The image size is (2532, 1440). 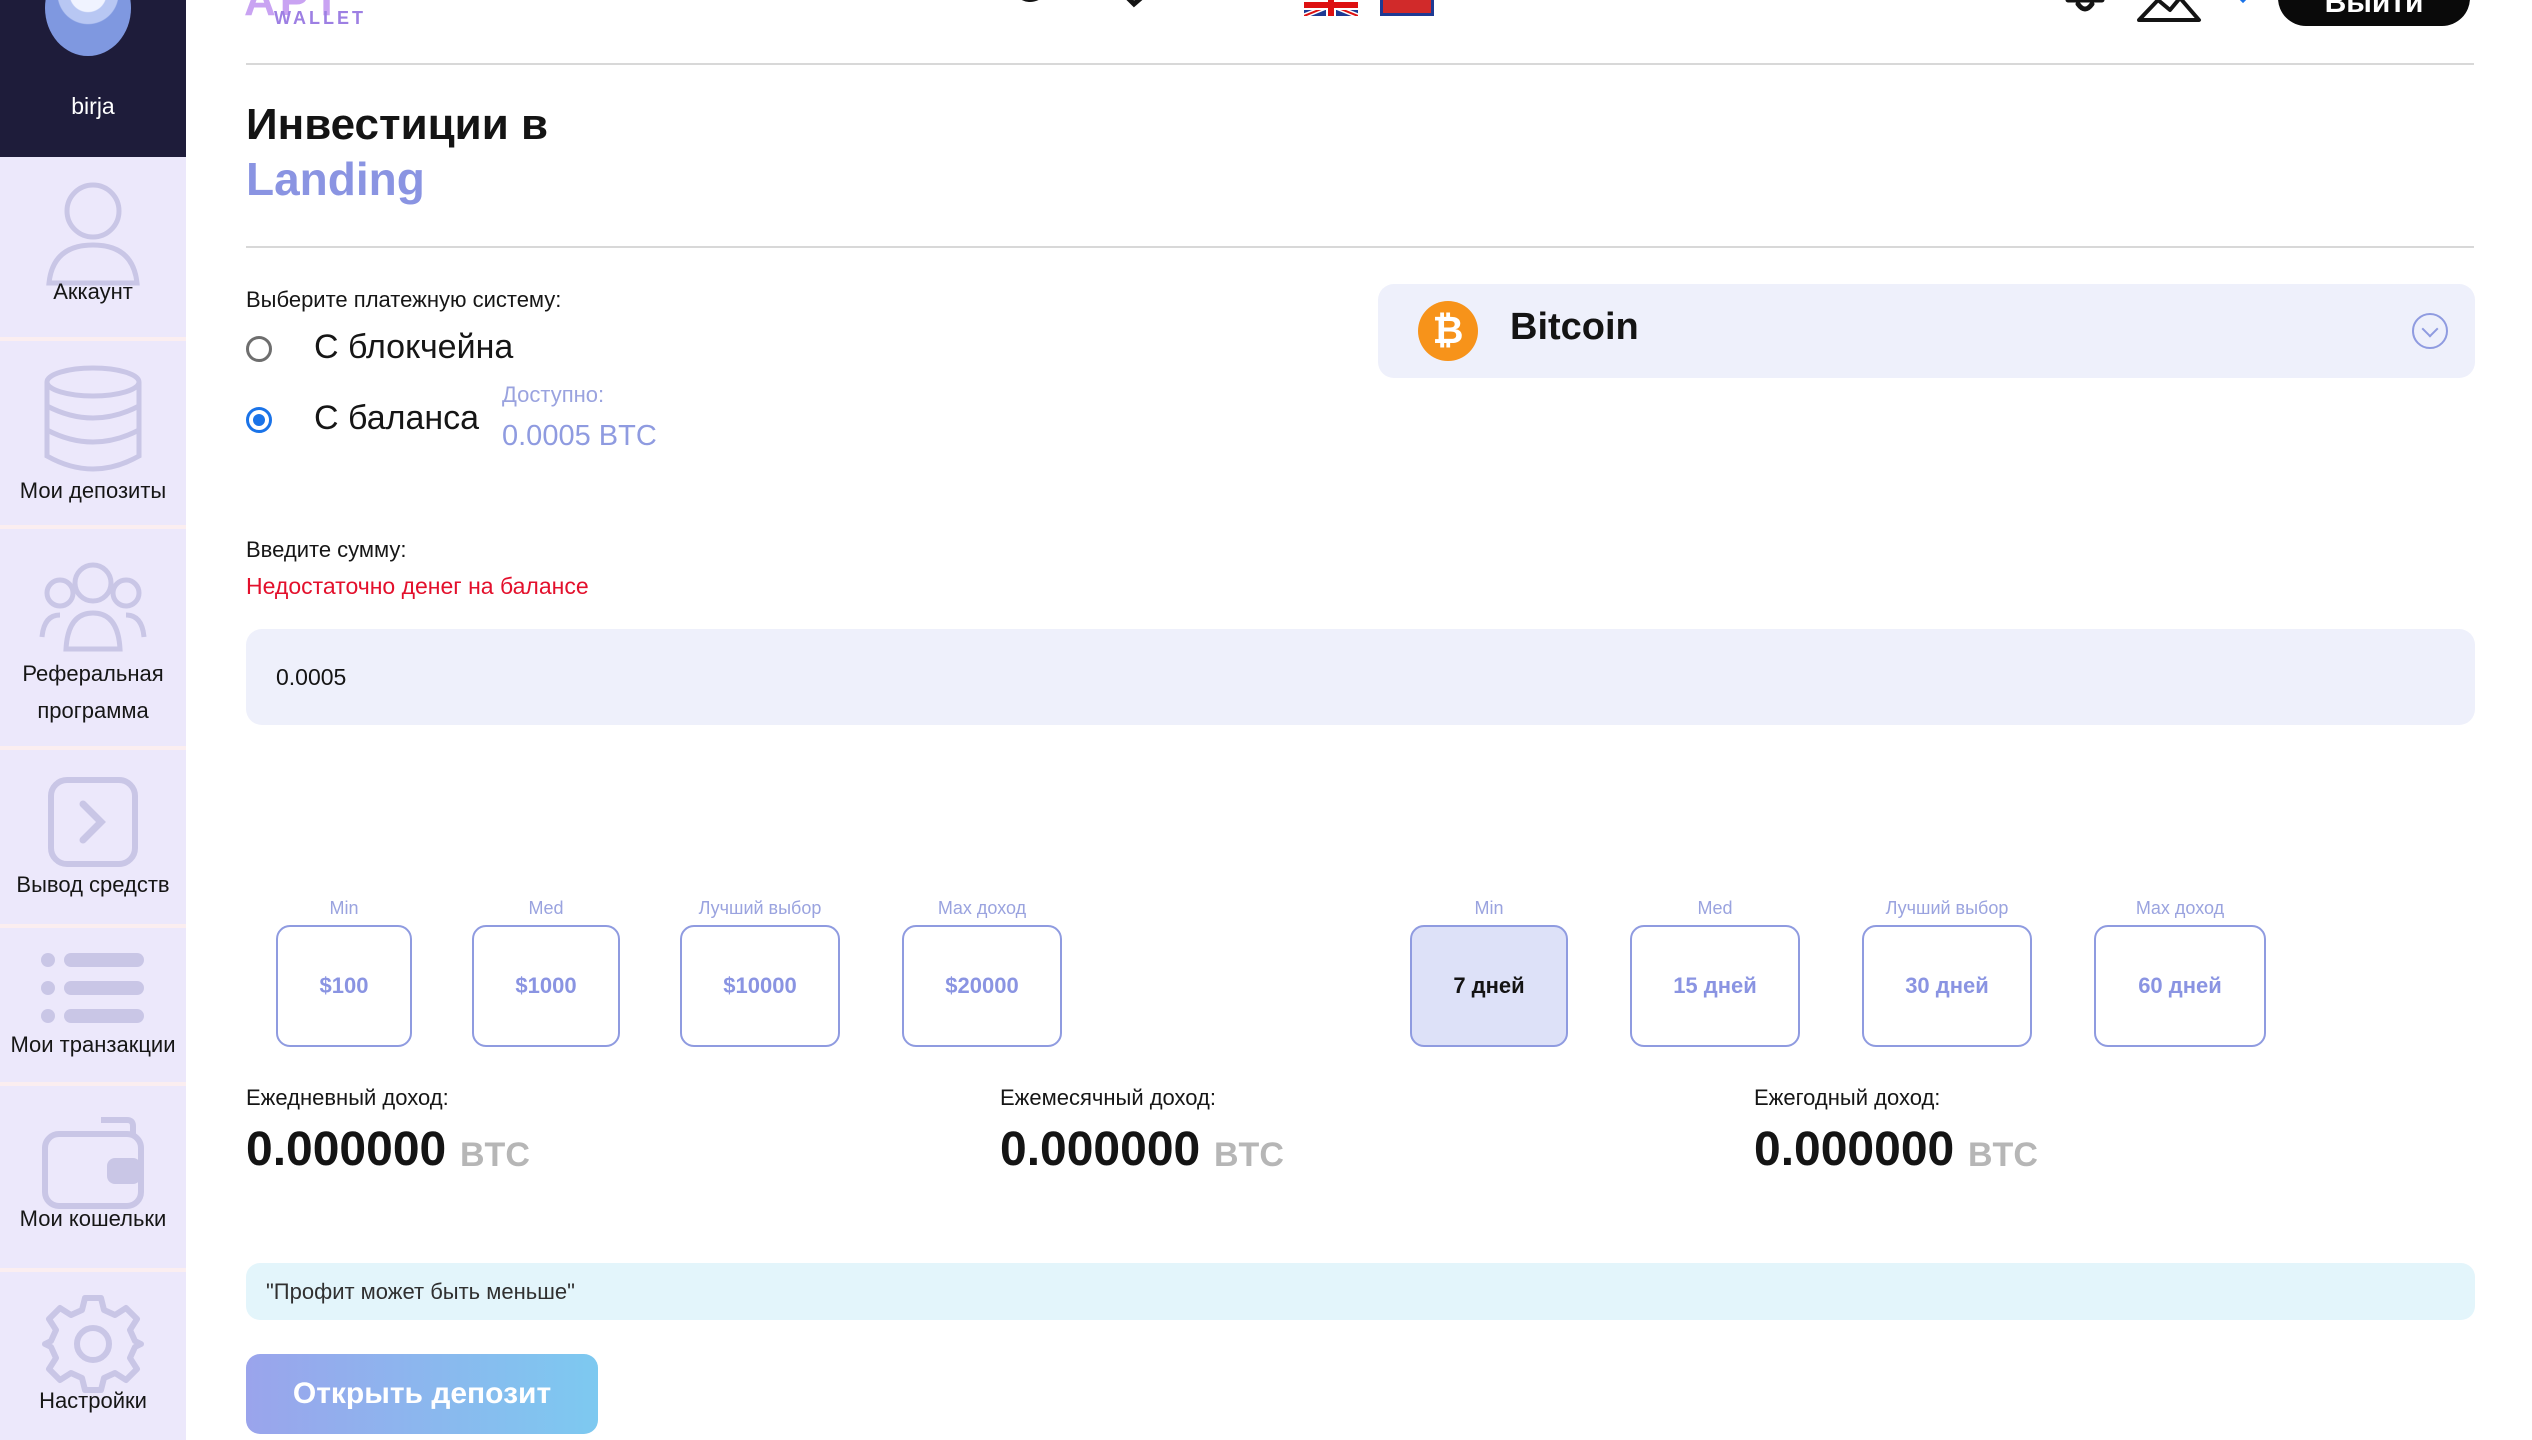 I want to click on sidebar-item-wallets: Мои кошельки, so click(x=93, y=1179).